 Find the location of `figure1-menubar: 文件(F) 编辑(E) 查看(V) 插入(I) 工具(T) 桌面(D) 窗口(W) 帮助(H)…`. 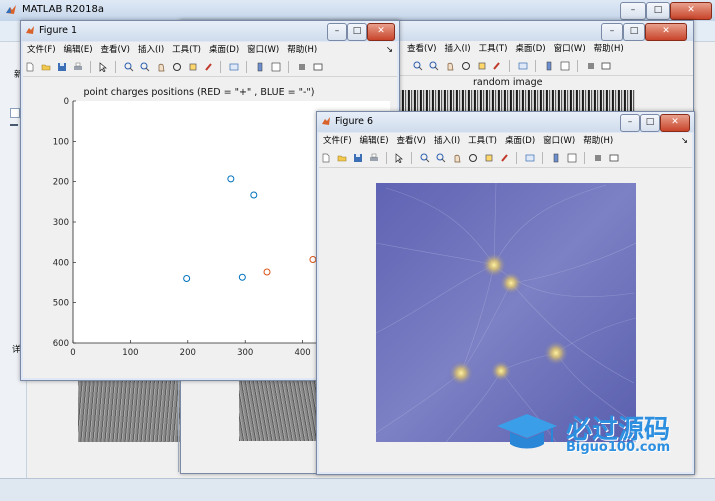

figure1-menubar: 文件(F) 编辑(E) 查看(V) 插入(I) 工具(T) 桌面(D) 窗口(W) 帮助(H)… is located at coordinates (210, 50).